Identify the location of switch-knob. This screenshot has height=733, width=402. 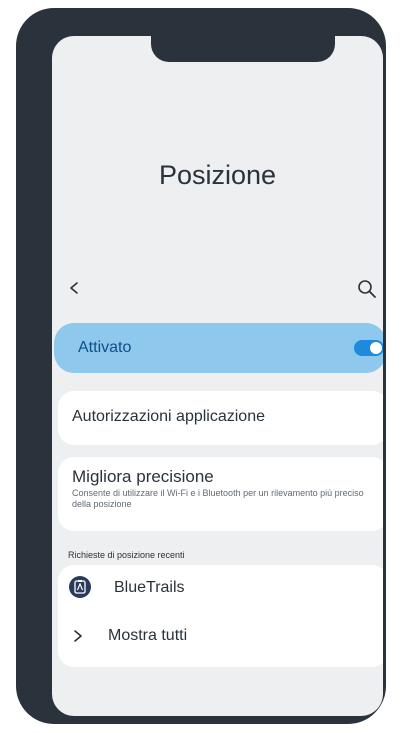
(376, 348).